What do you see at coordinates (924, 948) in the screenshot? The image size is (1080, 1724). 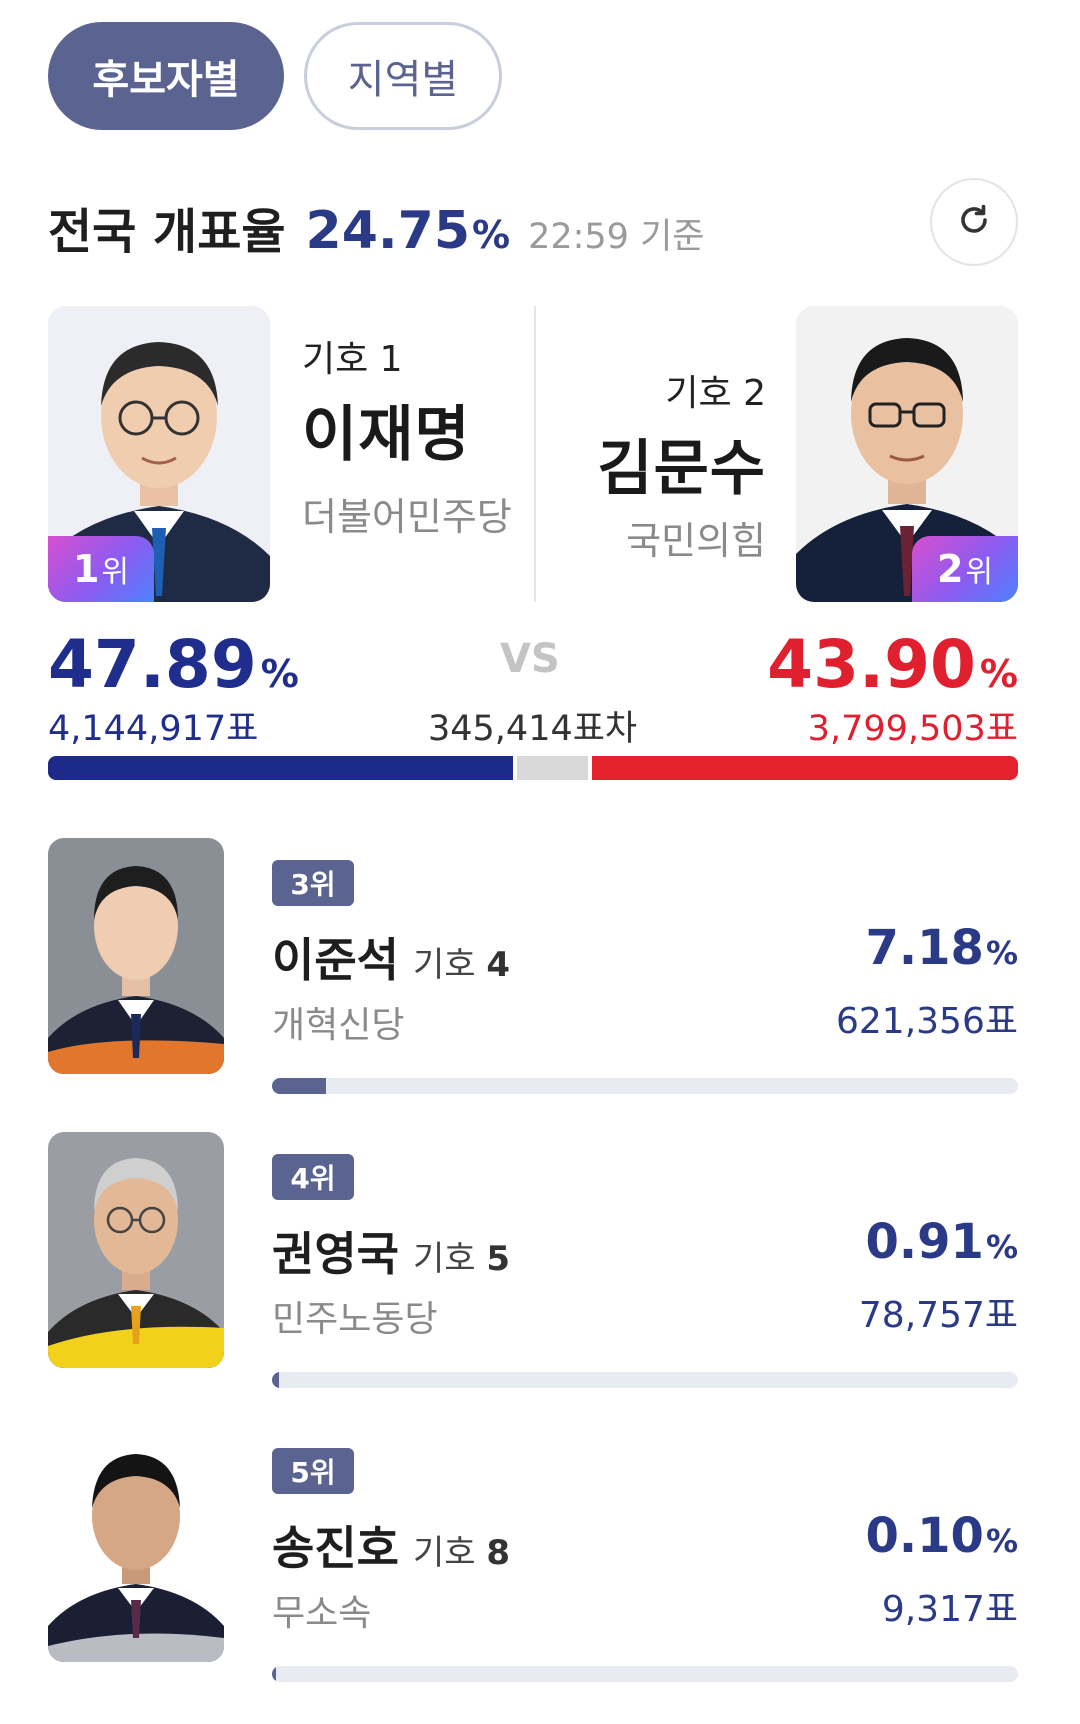 I see `percent-value: 7.18` at bounding box center [924, 948].